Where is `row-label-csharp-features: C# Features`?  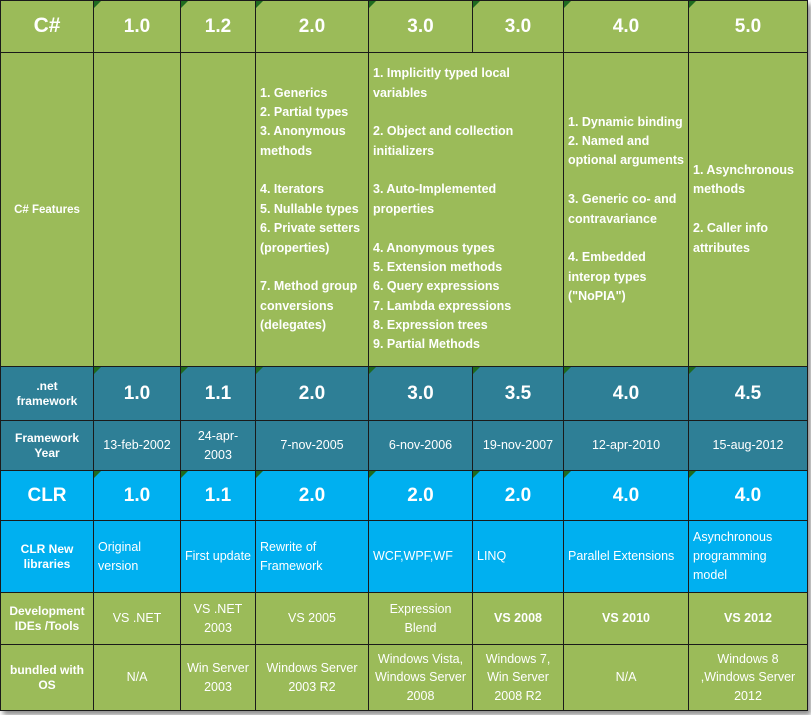
row-label-csharp-features: C# Features is located at coordinates (47, 209).